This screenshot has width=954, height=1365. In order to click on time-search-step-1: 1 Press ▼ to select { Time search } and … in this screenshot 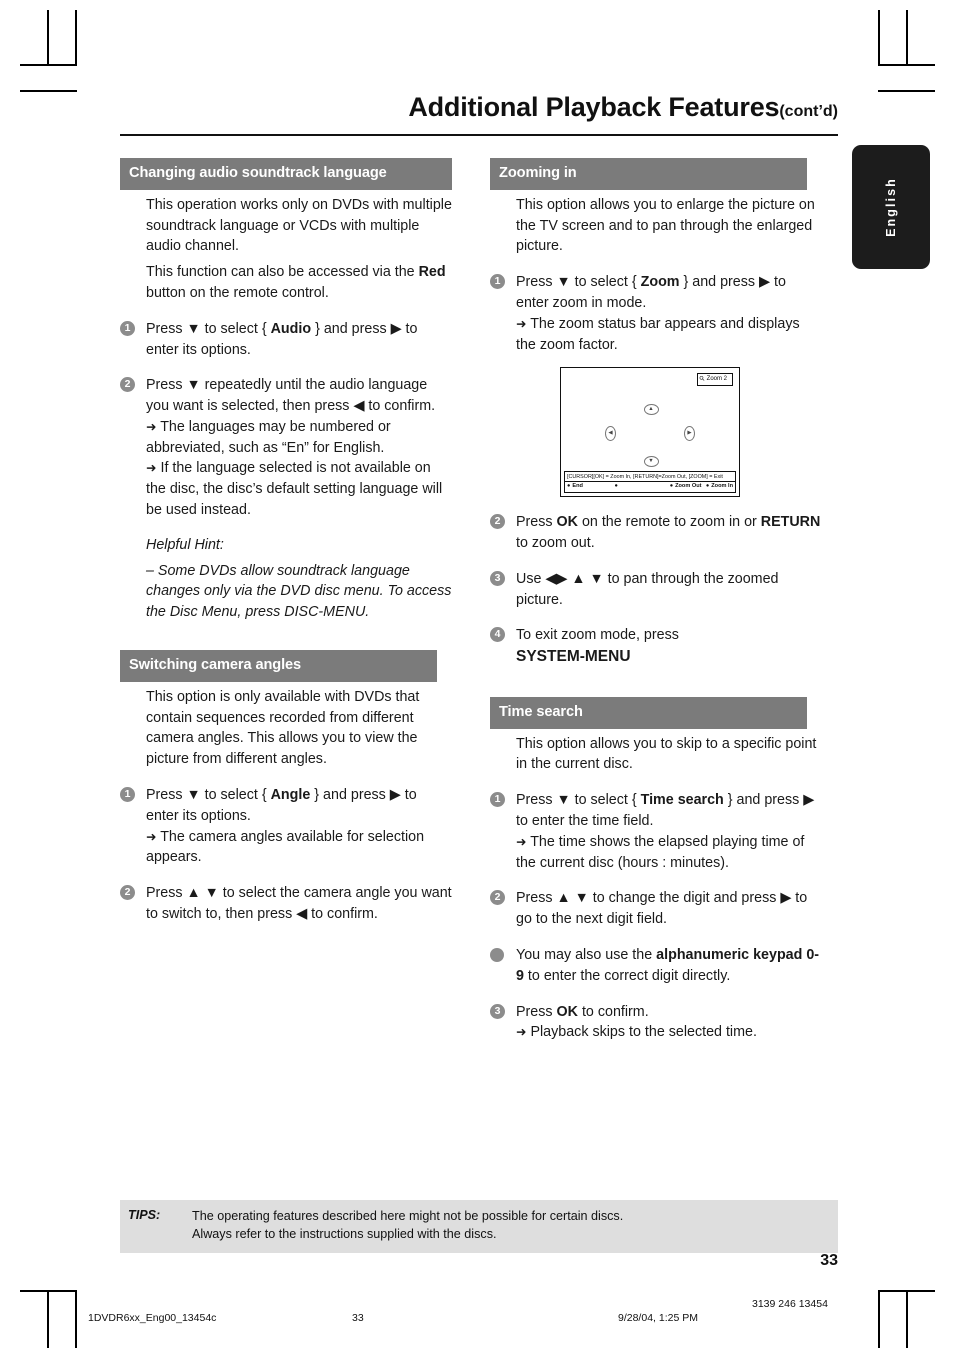, I will do `click(656, 831)`.